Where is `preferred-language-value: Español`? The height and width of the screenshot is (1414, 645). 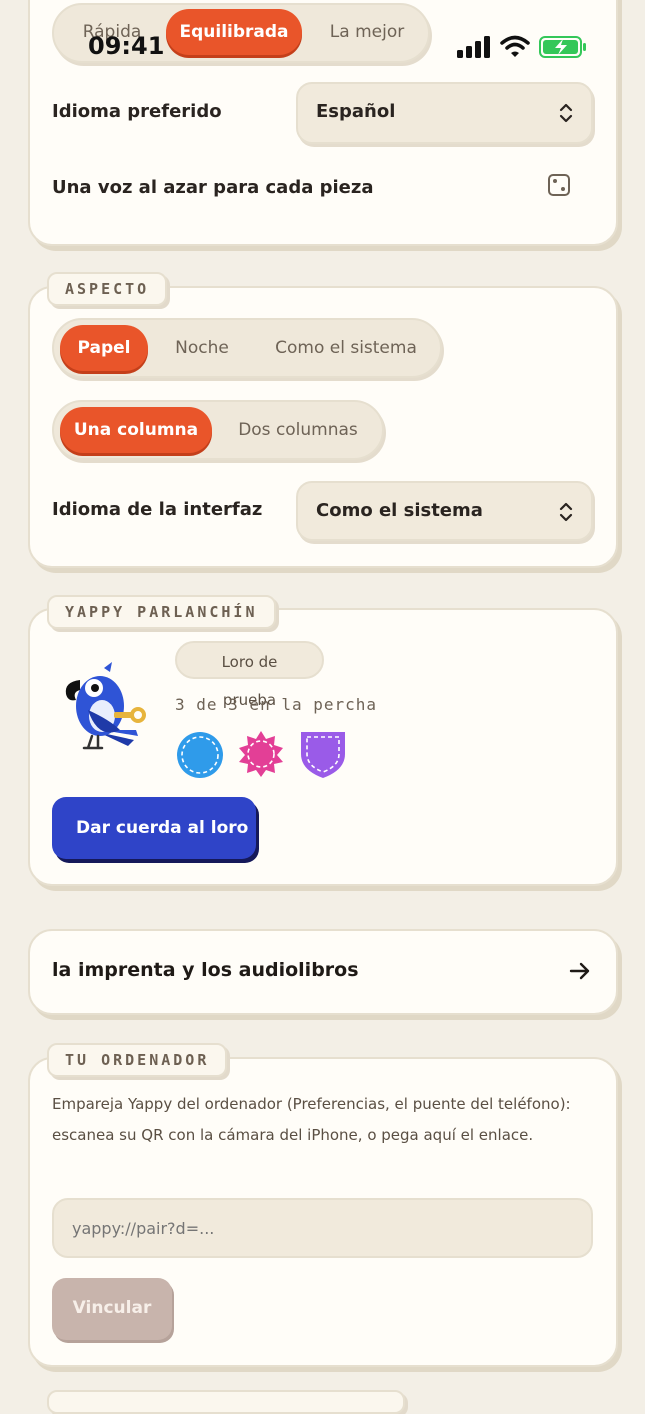
preferred-language-value: Español is located at coordinates (356, 111).